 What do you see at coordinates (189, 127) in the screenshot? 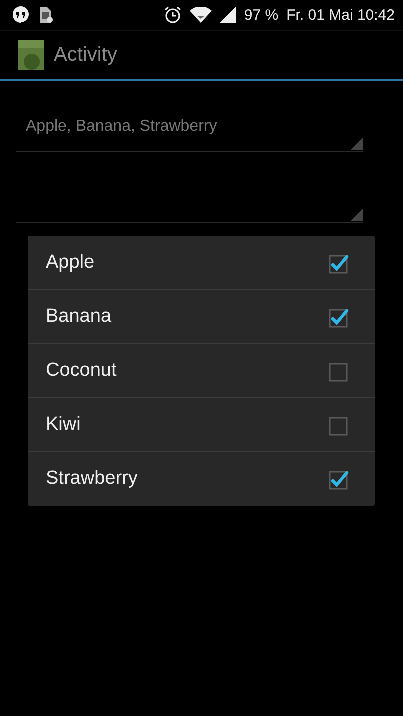
I see `dropdown-spinner: Apple, Banana, Strawberry` at bounding box center [189, 127].